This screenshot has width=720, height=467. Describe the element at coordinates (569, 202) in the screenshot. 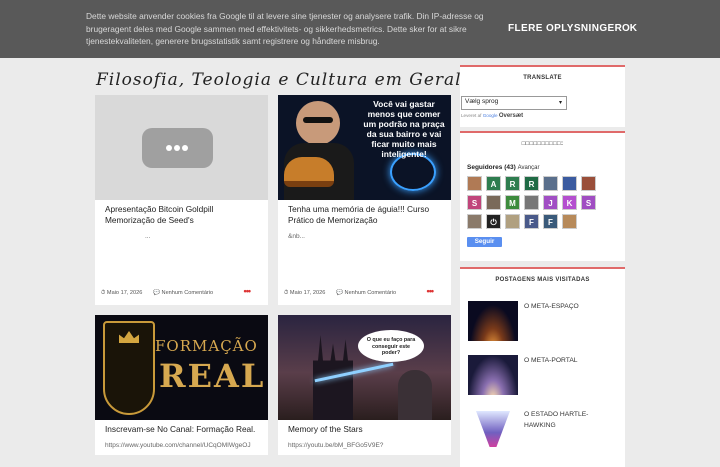

I see `follower-avatar: K` at that location.